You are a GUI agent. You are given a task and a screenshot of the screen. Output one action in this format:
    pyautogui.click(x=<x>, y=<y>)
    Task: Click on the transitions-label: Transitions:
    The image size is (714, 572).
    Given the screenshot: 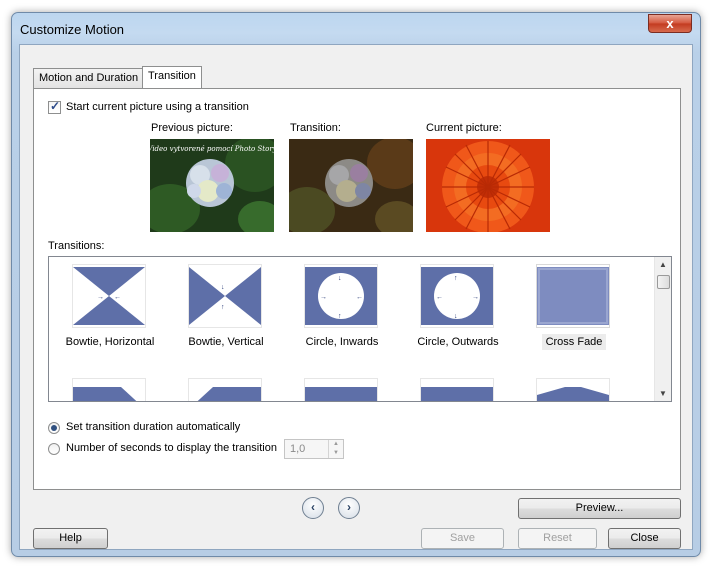 What is the action you would take?
    pyautogui.click(x=76, y=246)
    